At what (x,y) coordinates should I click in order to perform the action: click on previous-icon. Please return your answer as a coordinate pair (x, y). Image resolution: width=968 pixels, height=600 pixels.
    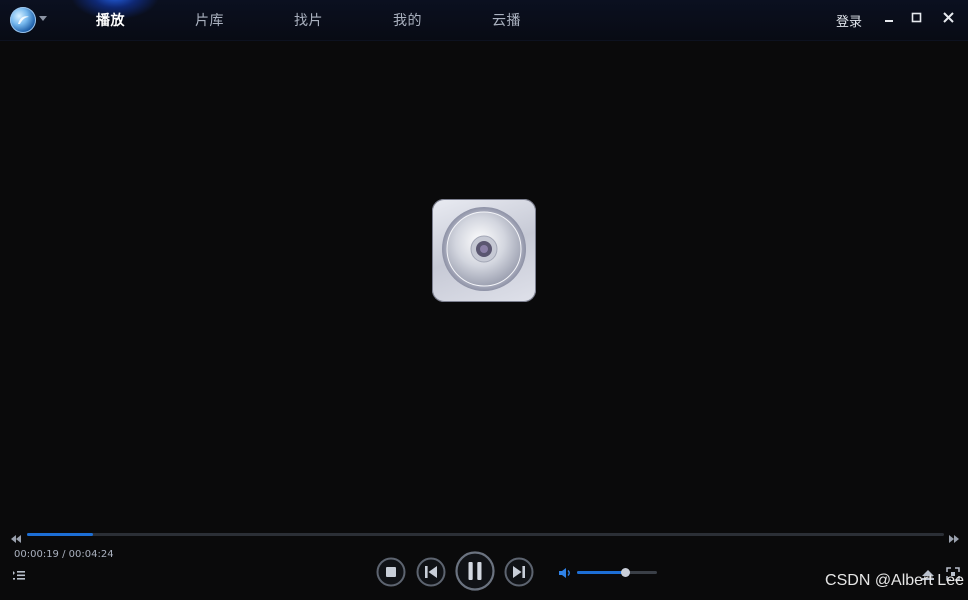
    Looking at the image, I should click on (431, 572).